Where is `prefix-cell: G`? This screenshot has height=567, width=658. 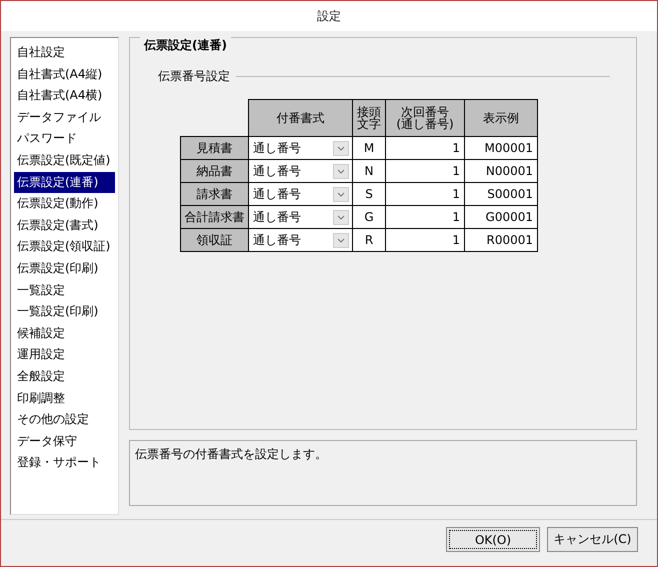
prefix-cell: G is located at coordinates (369, 217).